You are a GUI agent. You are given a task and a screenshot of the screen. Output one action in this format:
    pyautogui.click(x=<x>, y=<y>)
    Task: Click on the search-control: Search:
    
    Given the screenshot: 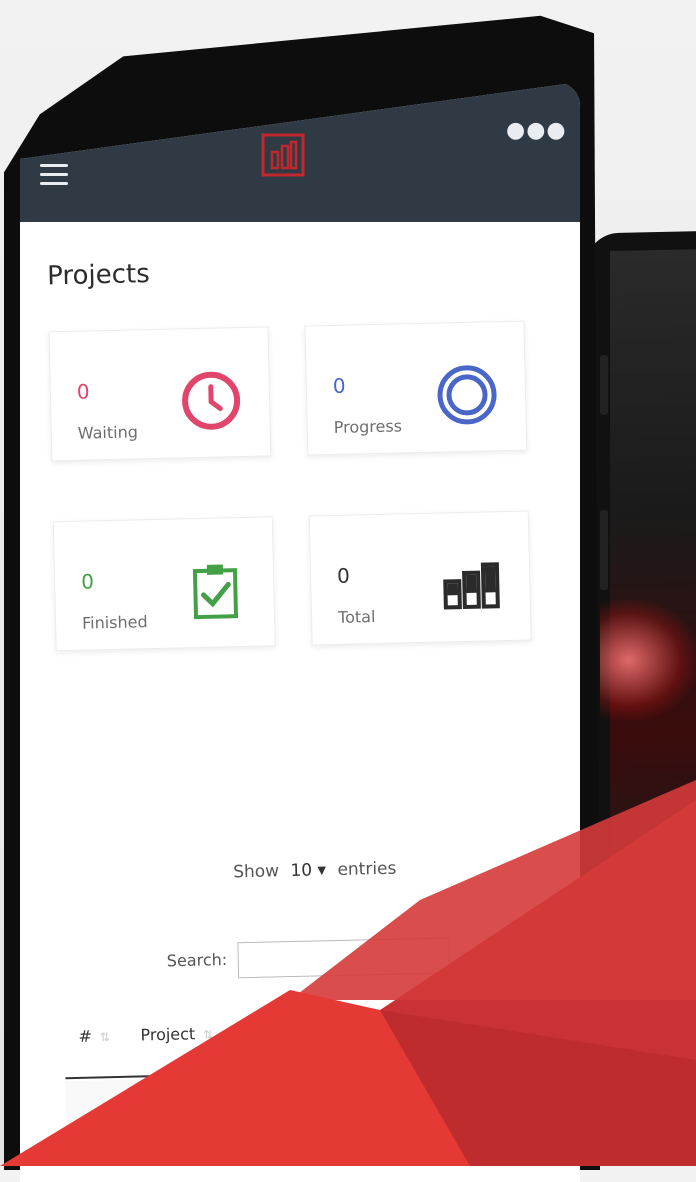 What is the action you would take?
    pyautogui.click(x=308, y=958)
    